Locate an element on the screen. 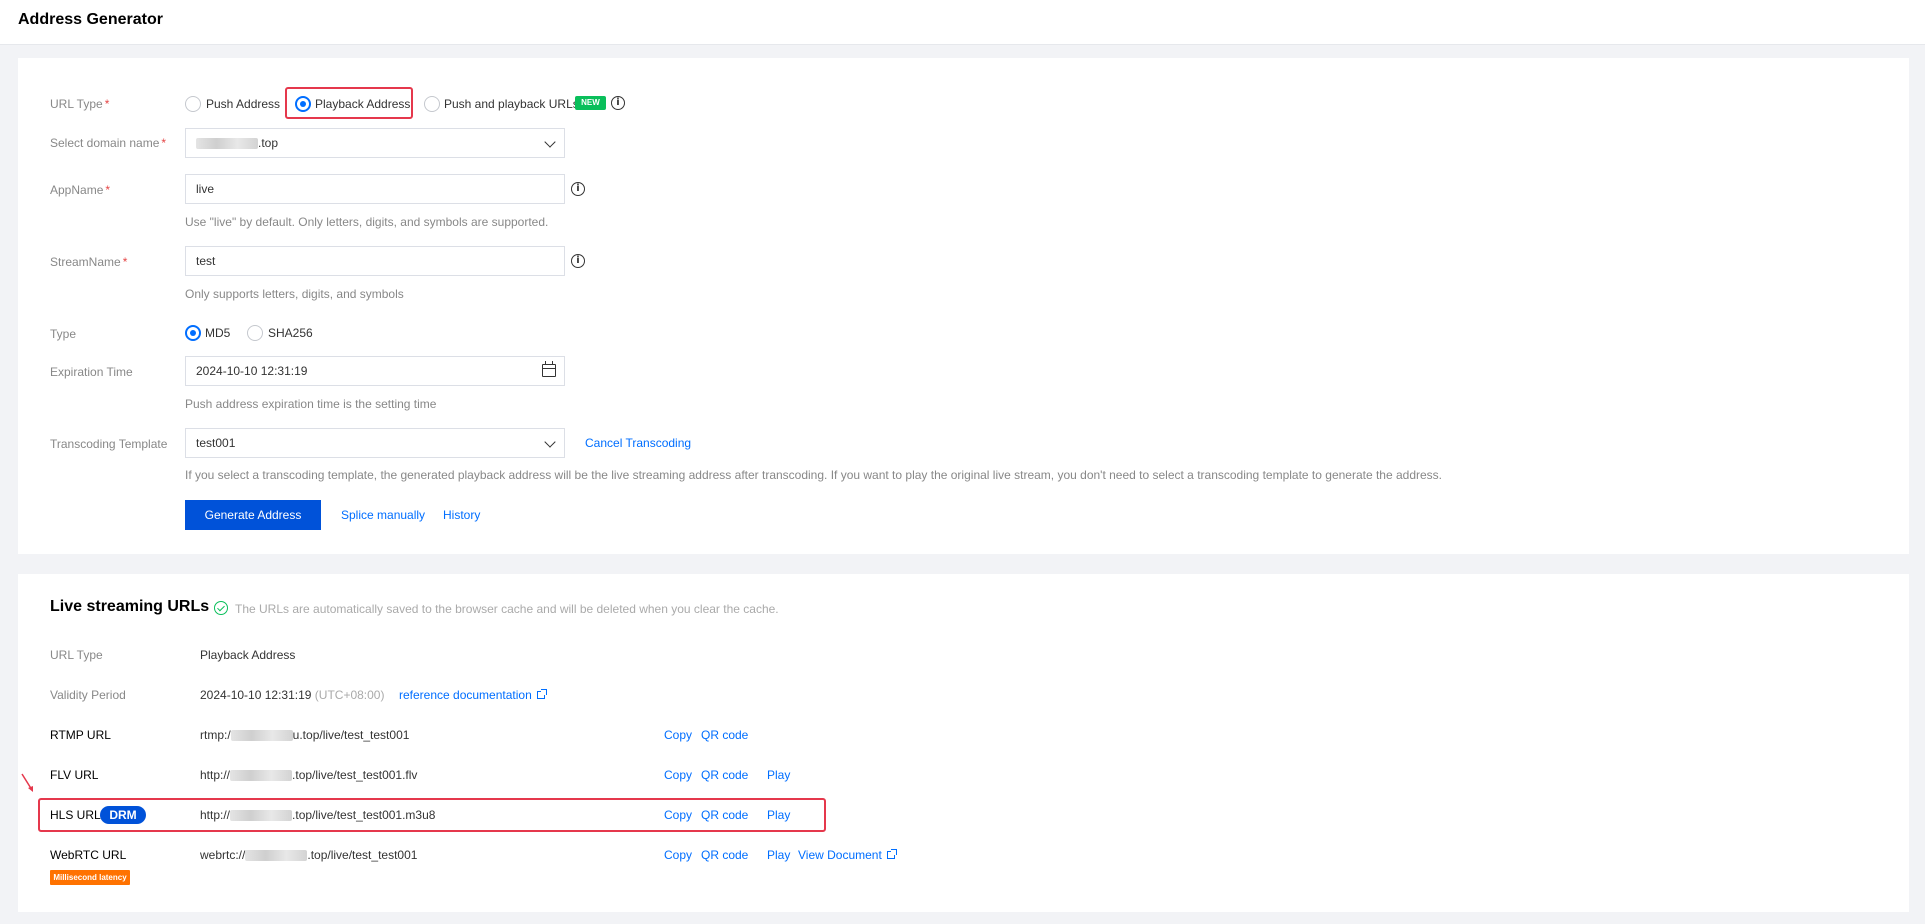 This screenshot has height=924, width=1925. transcoding-label: Transcoding Template is located at coordinates (109, 444).